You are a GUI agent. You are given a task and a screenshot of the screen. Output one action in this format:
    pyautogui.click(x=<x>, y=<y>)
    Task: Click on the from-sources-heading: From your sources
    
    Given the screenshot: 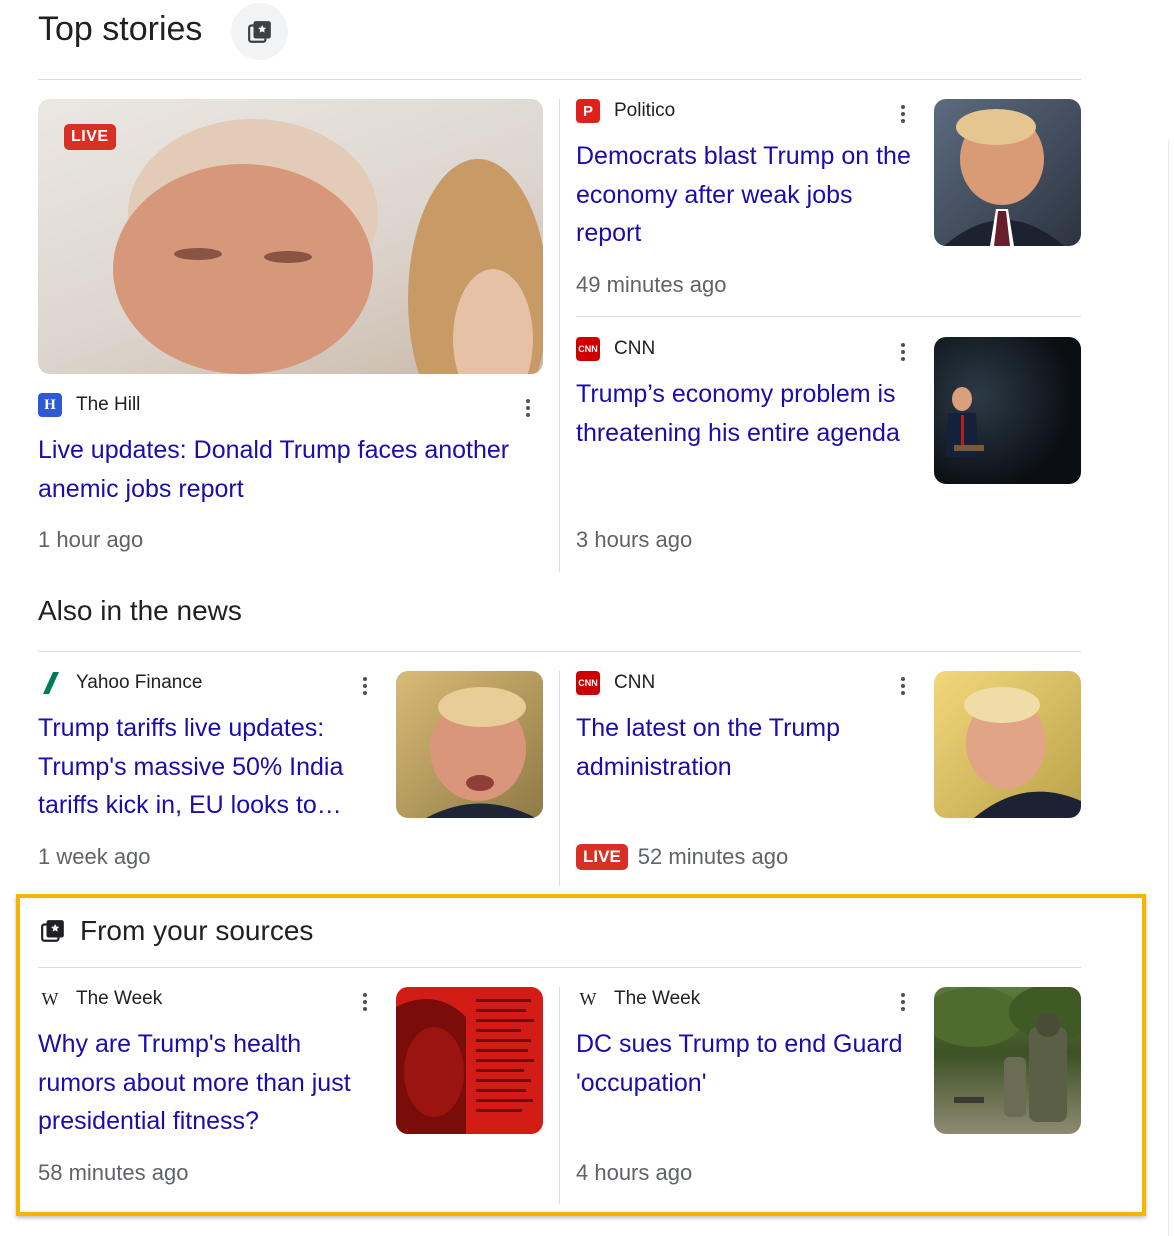 What is the action you would take?
    pyautogui.click(x=197, y=930)
    